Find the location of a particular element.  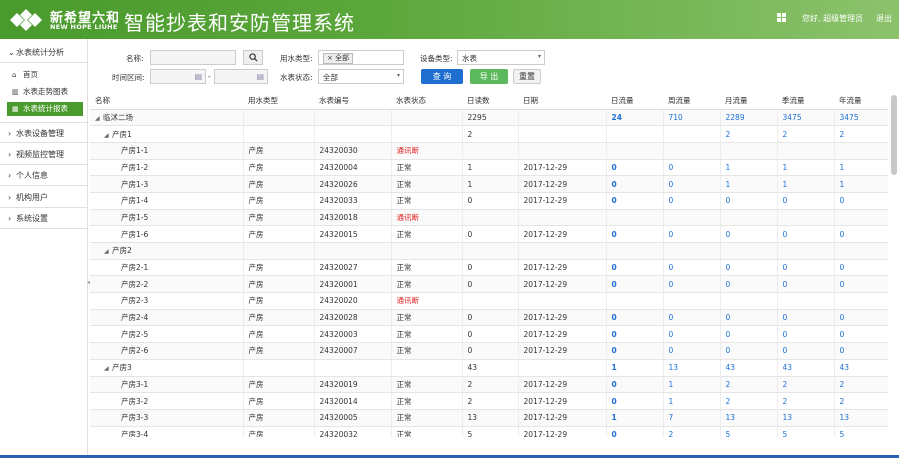

row-name-cell: 产房2-1 is located at coordinates (167, 268).